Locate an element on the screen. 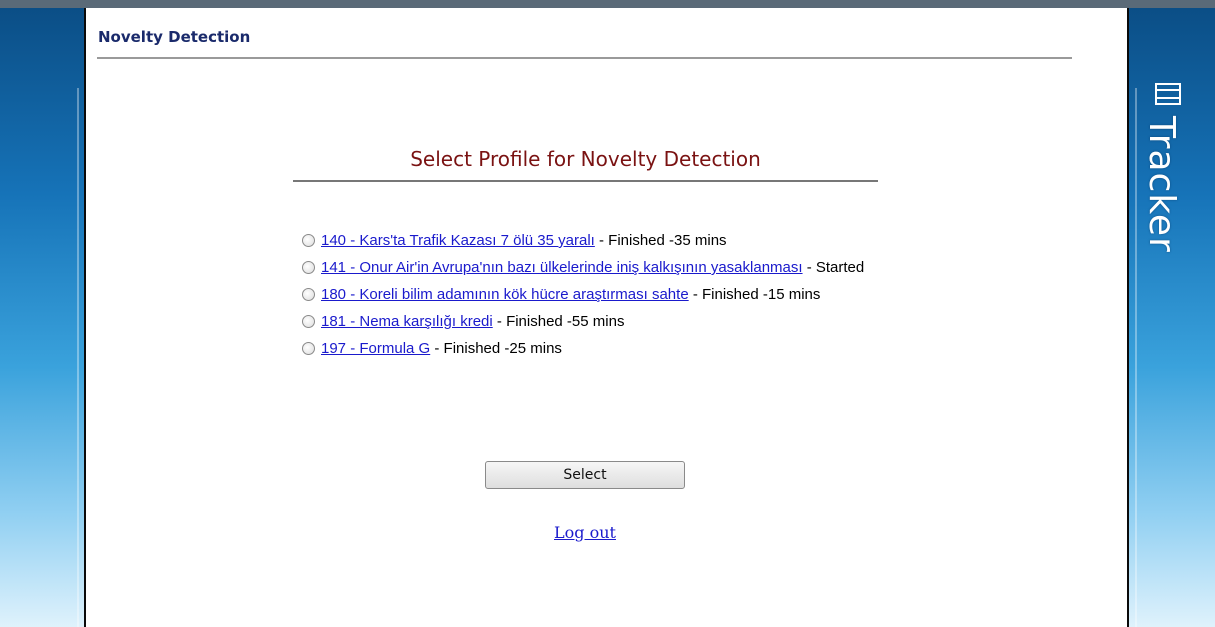  logout-link: Log out is located at coordinates (585, 532).